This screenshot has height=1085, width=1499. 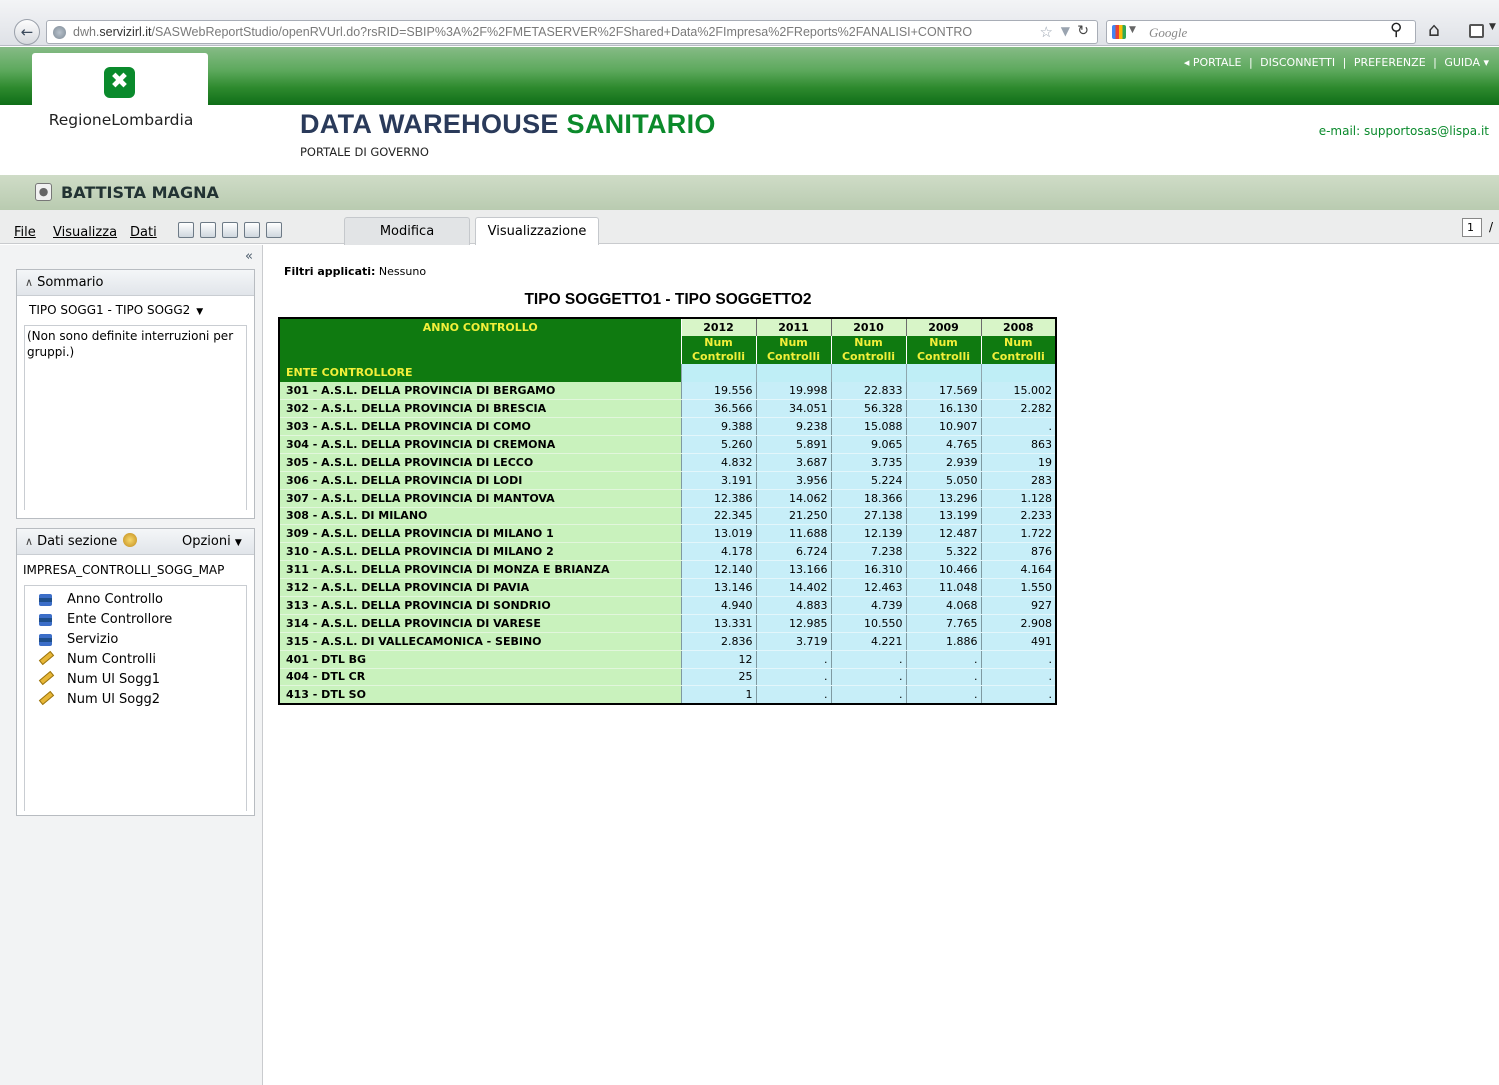 What do you see at coordinates (249, 256) in the screenshot?
I see `collapse-panel-icon: «` at bounding box center [249, 256].